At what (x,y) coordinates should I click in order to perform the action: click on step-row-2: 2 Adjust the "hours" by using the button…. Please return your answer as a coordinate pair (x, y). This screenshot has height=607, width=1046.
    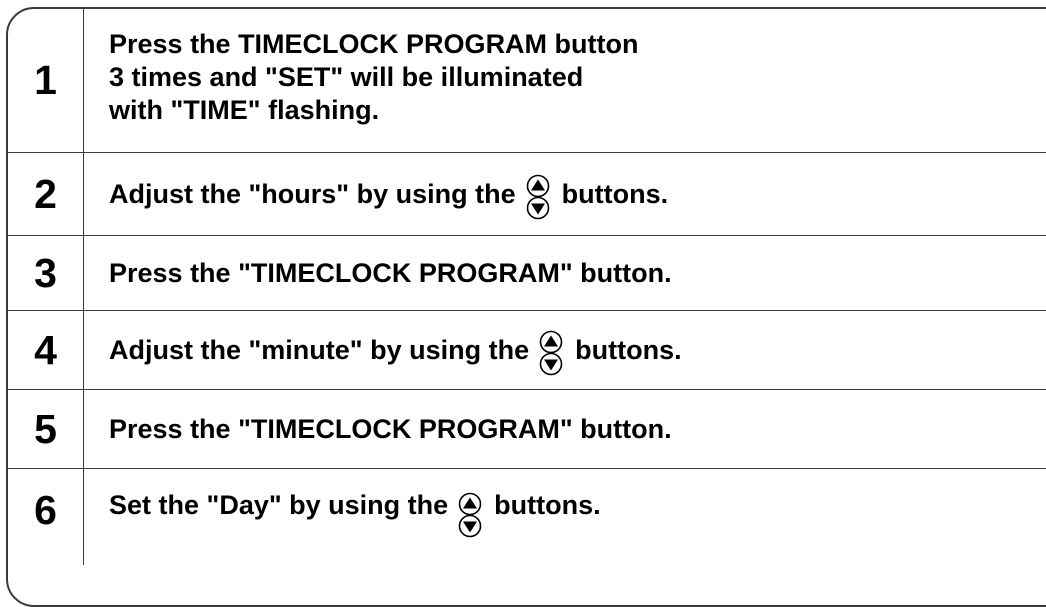
    Looking at the image, I should click on (527, 193).